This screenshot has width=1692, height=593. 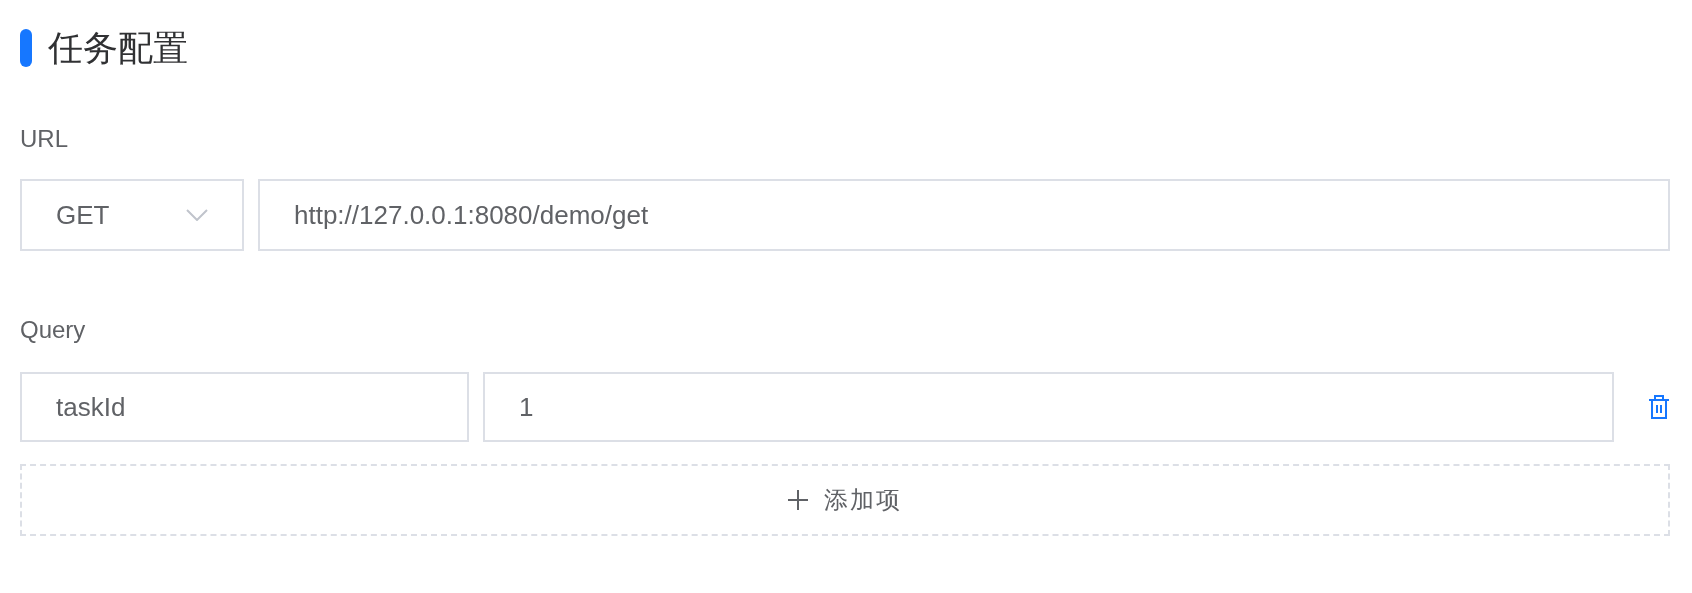 I want to click on plus-icon, so click(x=798, y=500).